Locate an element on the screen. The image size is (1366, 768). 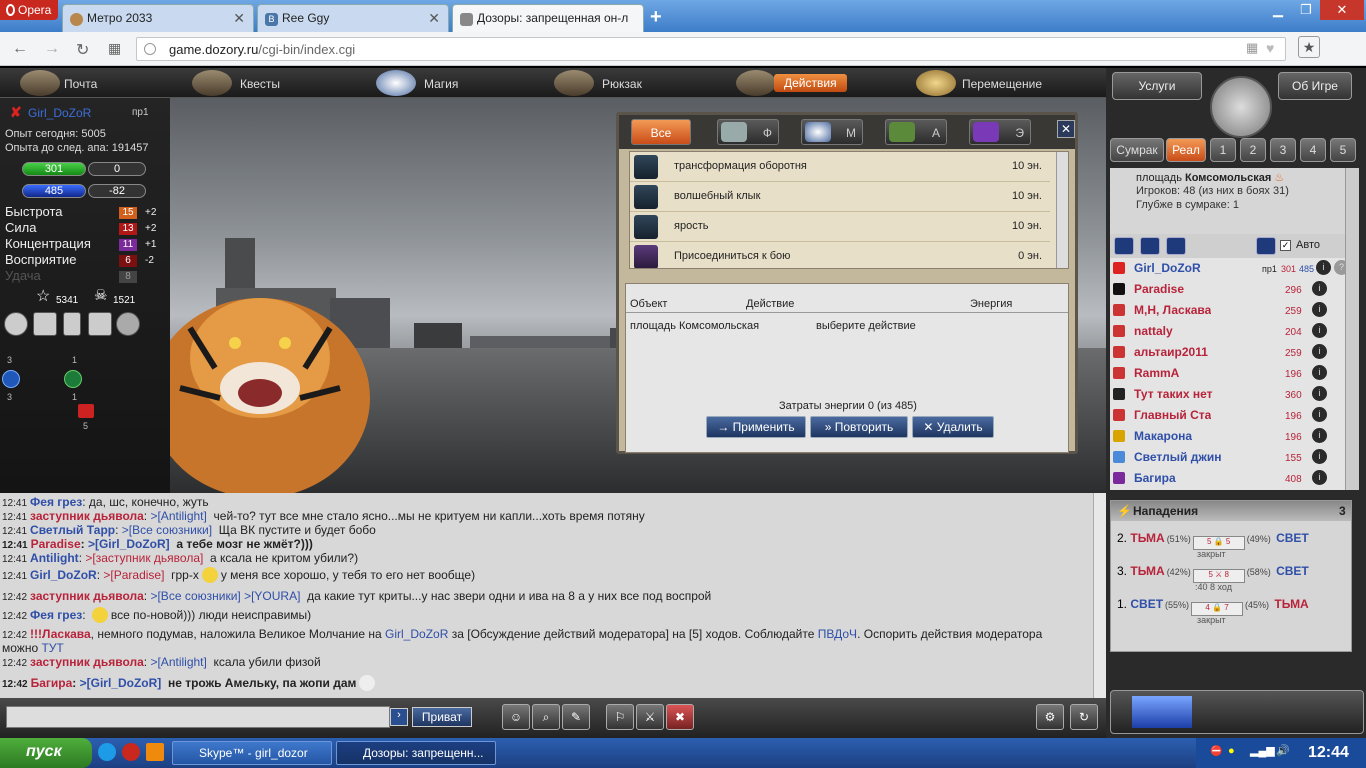
about-button: Об Игре is located at coordinates (1315, 86).